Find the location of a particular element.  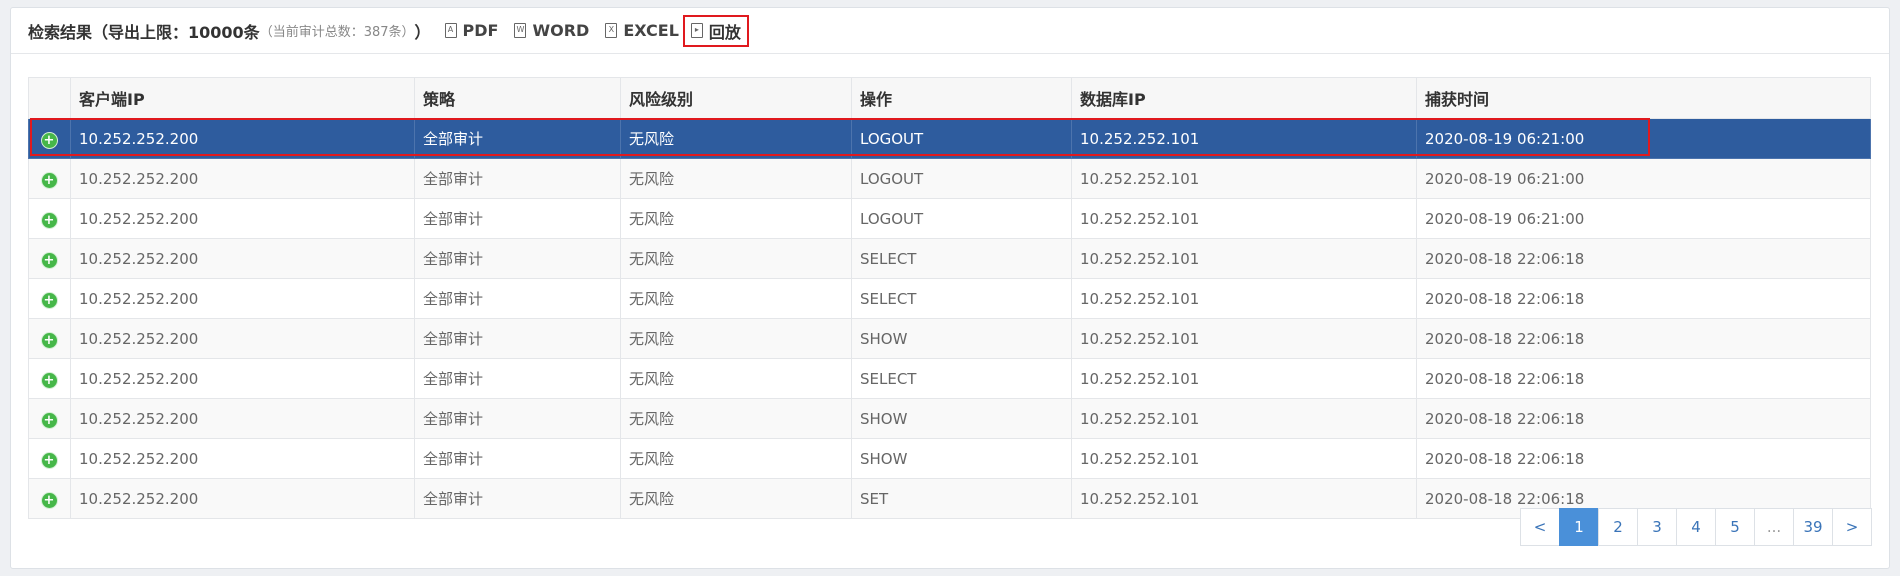

export-excel-label: EXCEL is located at coordinates (651, 30).